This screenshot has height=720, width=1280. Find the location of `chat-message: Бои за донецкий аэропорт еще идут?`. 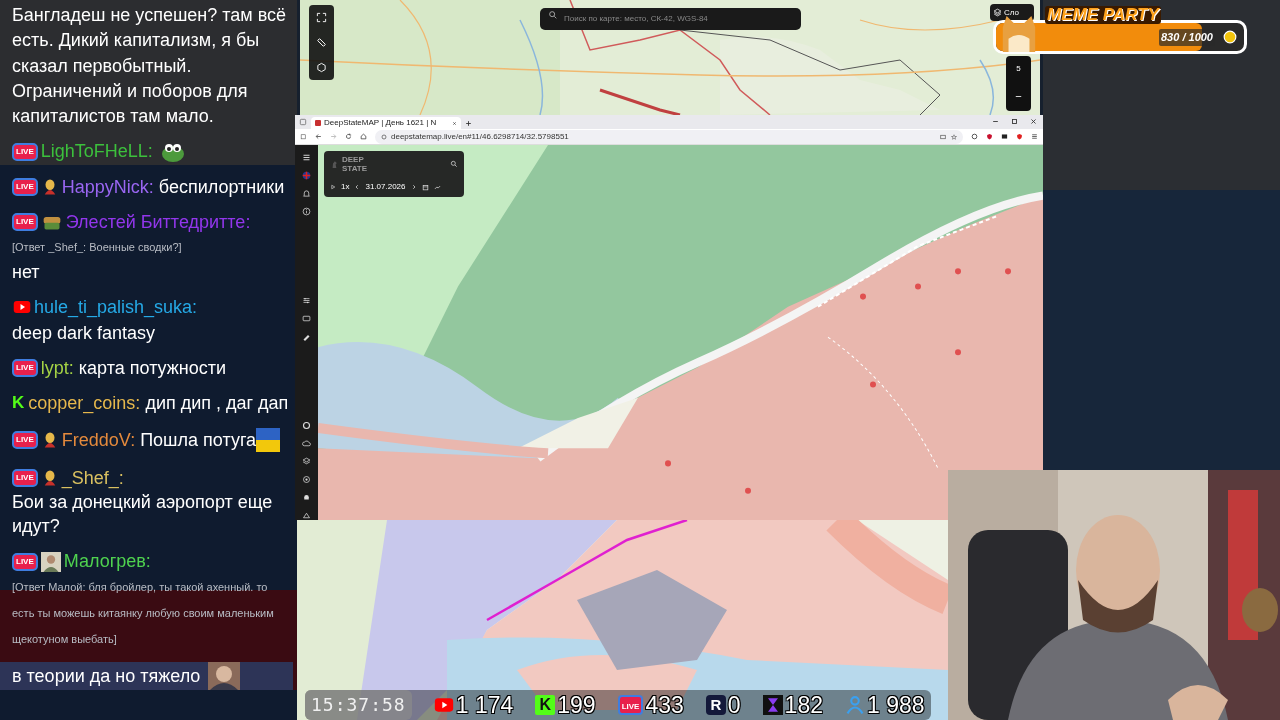

chat-message: Бои за донецкий аэропорт еще идут? is located at coordinates (143, 515).